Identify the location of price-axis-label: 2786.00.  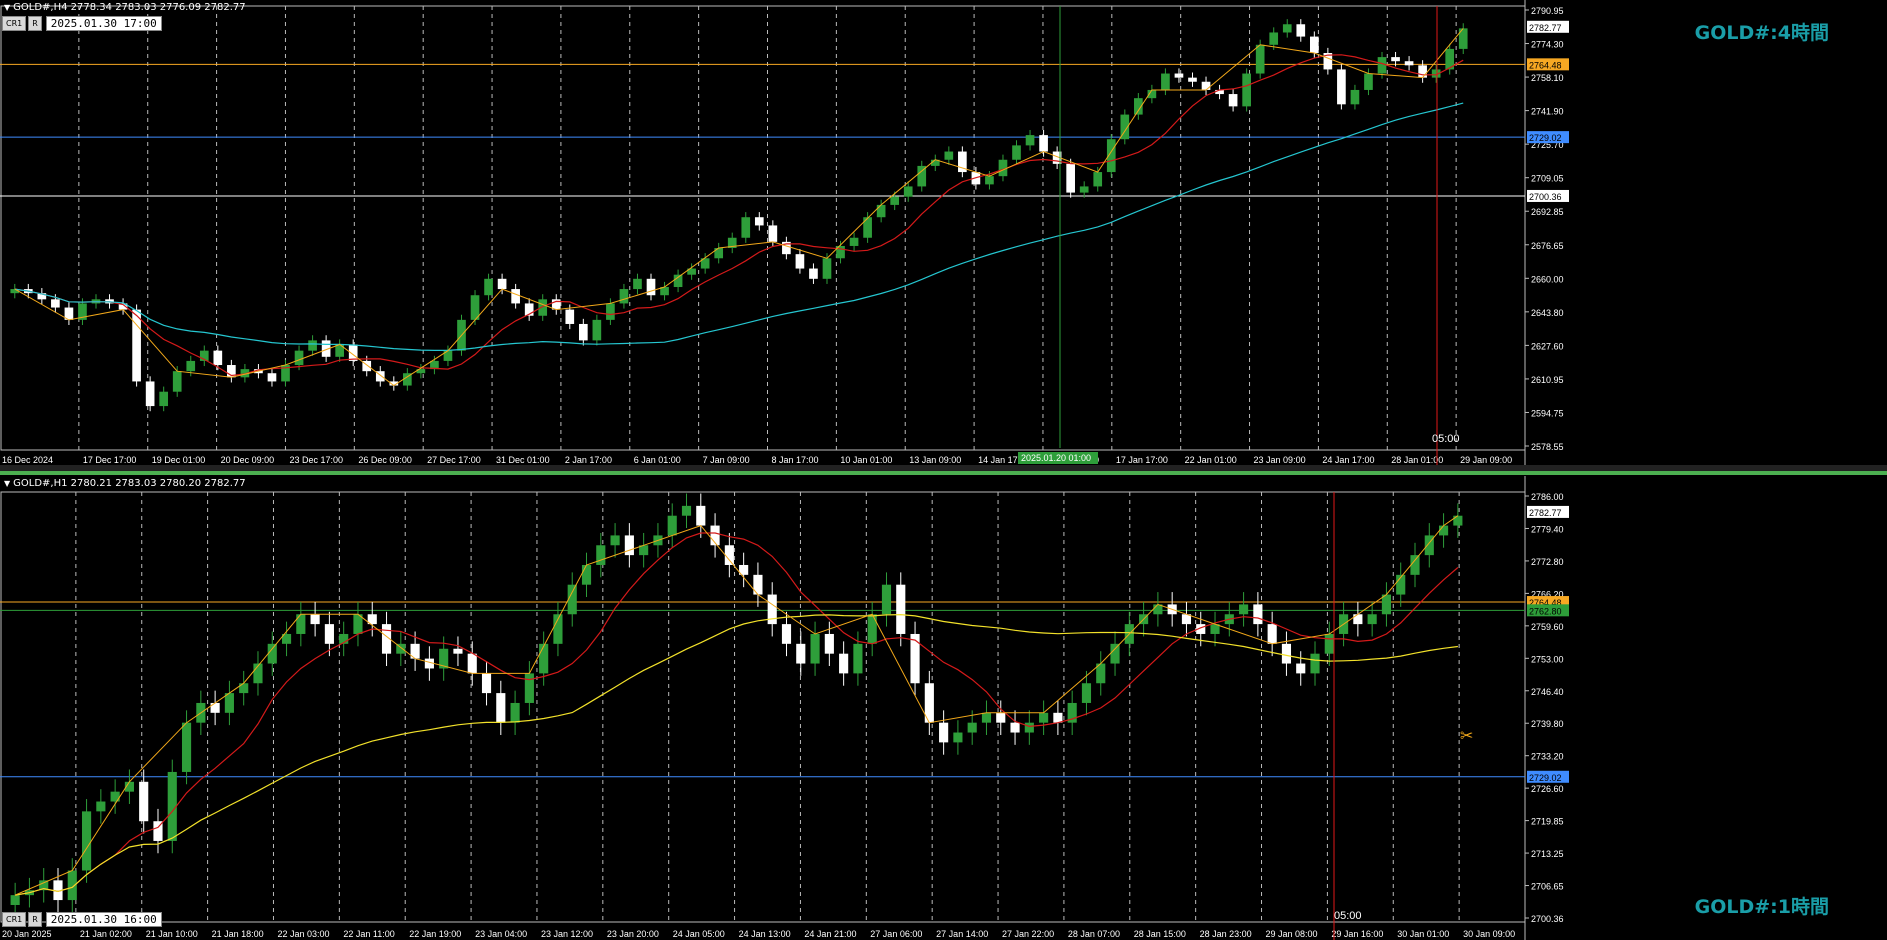
(1547, 497).